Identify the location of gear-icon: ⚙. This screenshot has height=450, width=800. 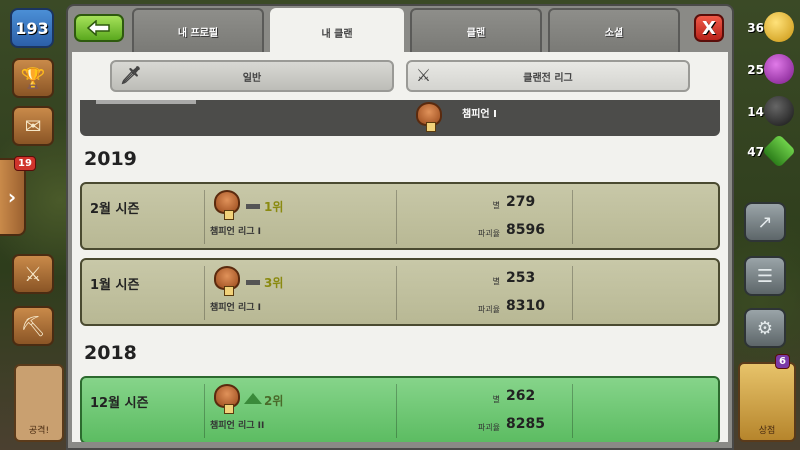
(765, 328).